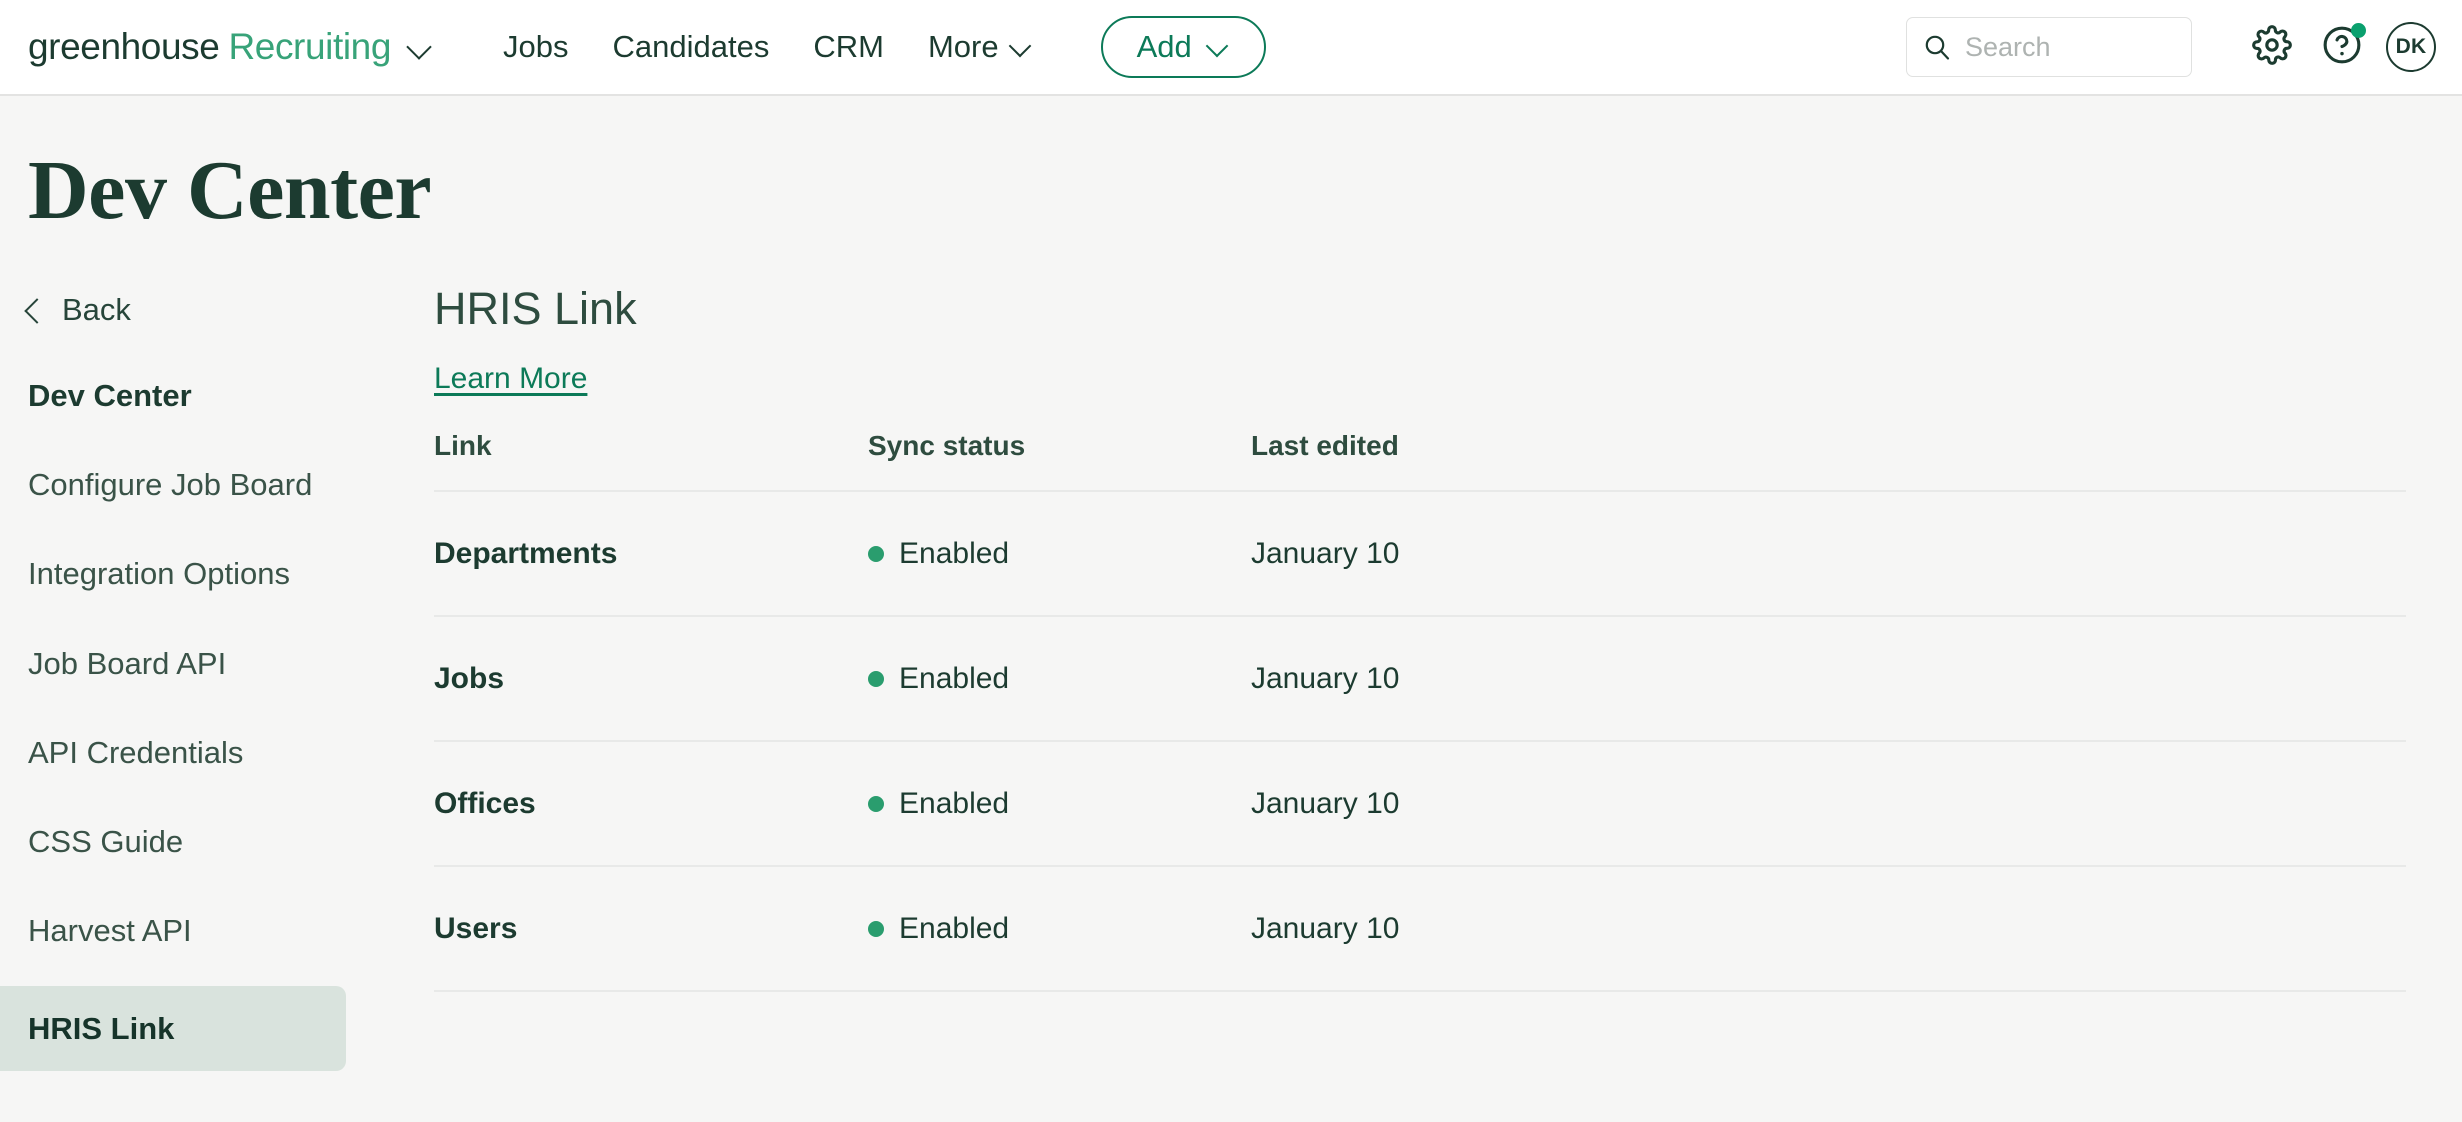  Describe the element at coordinates (2358, 30) in the screenshot. I see `notification-dot-icon` at that location.